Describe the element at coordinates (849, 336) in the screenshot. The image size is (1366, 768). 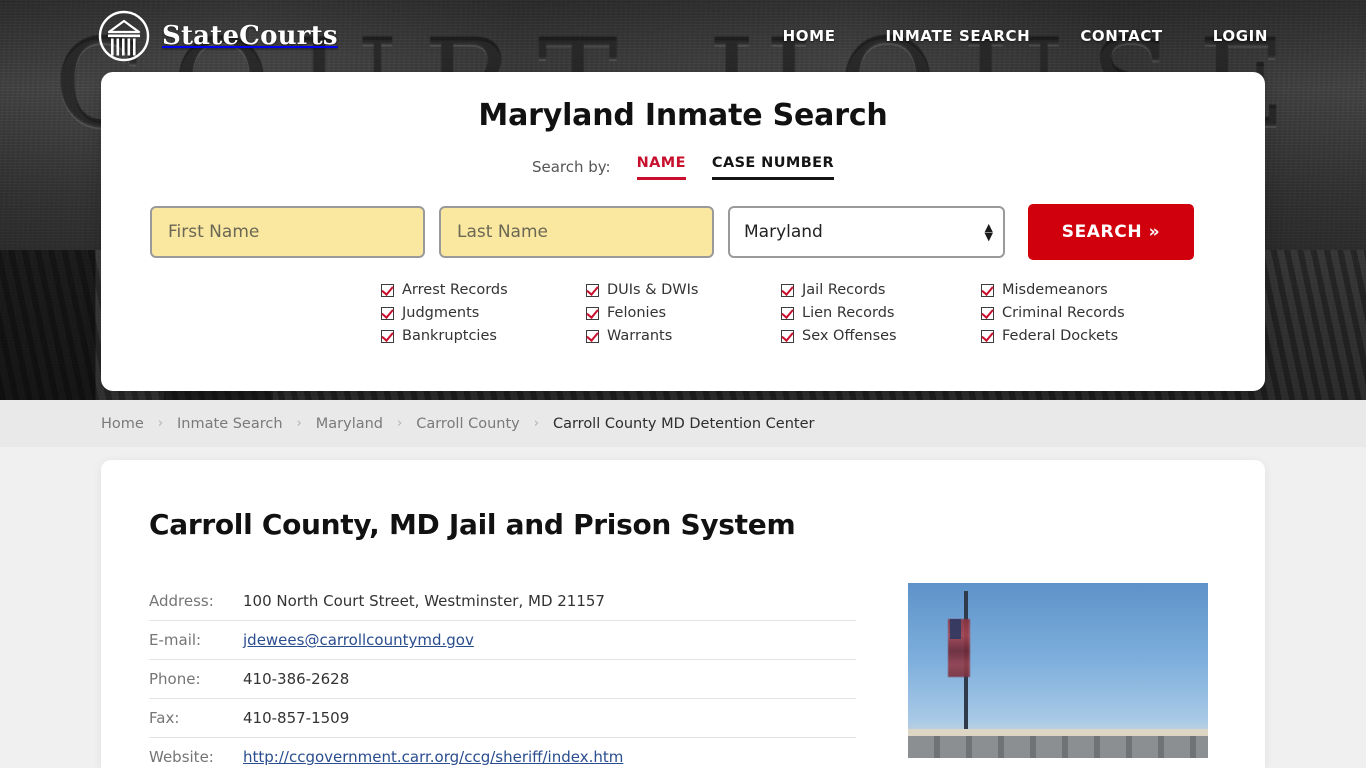
I see `record-type-label: Sex Offenses` at that location.